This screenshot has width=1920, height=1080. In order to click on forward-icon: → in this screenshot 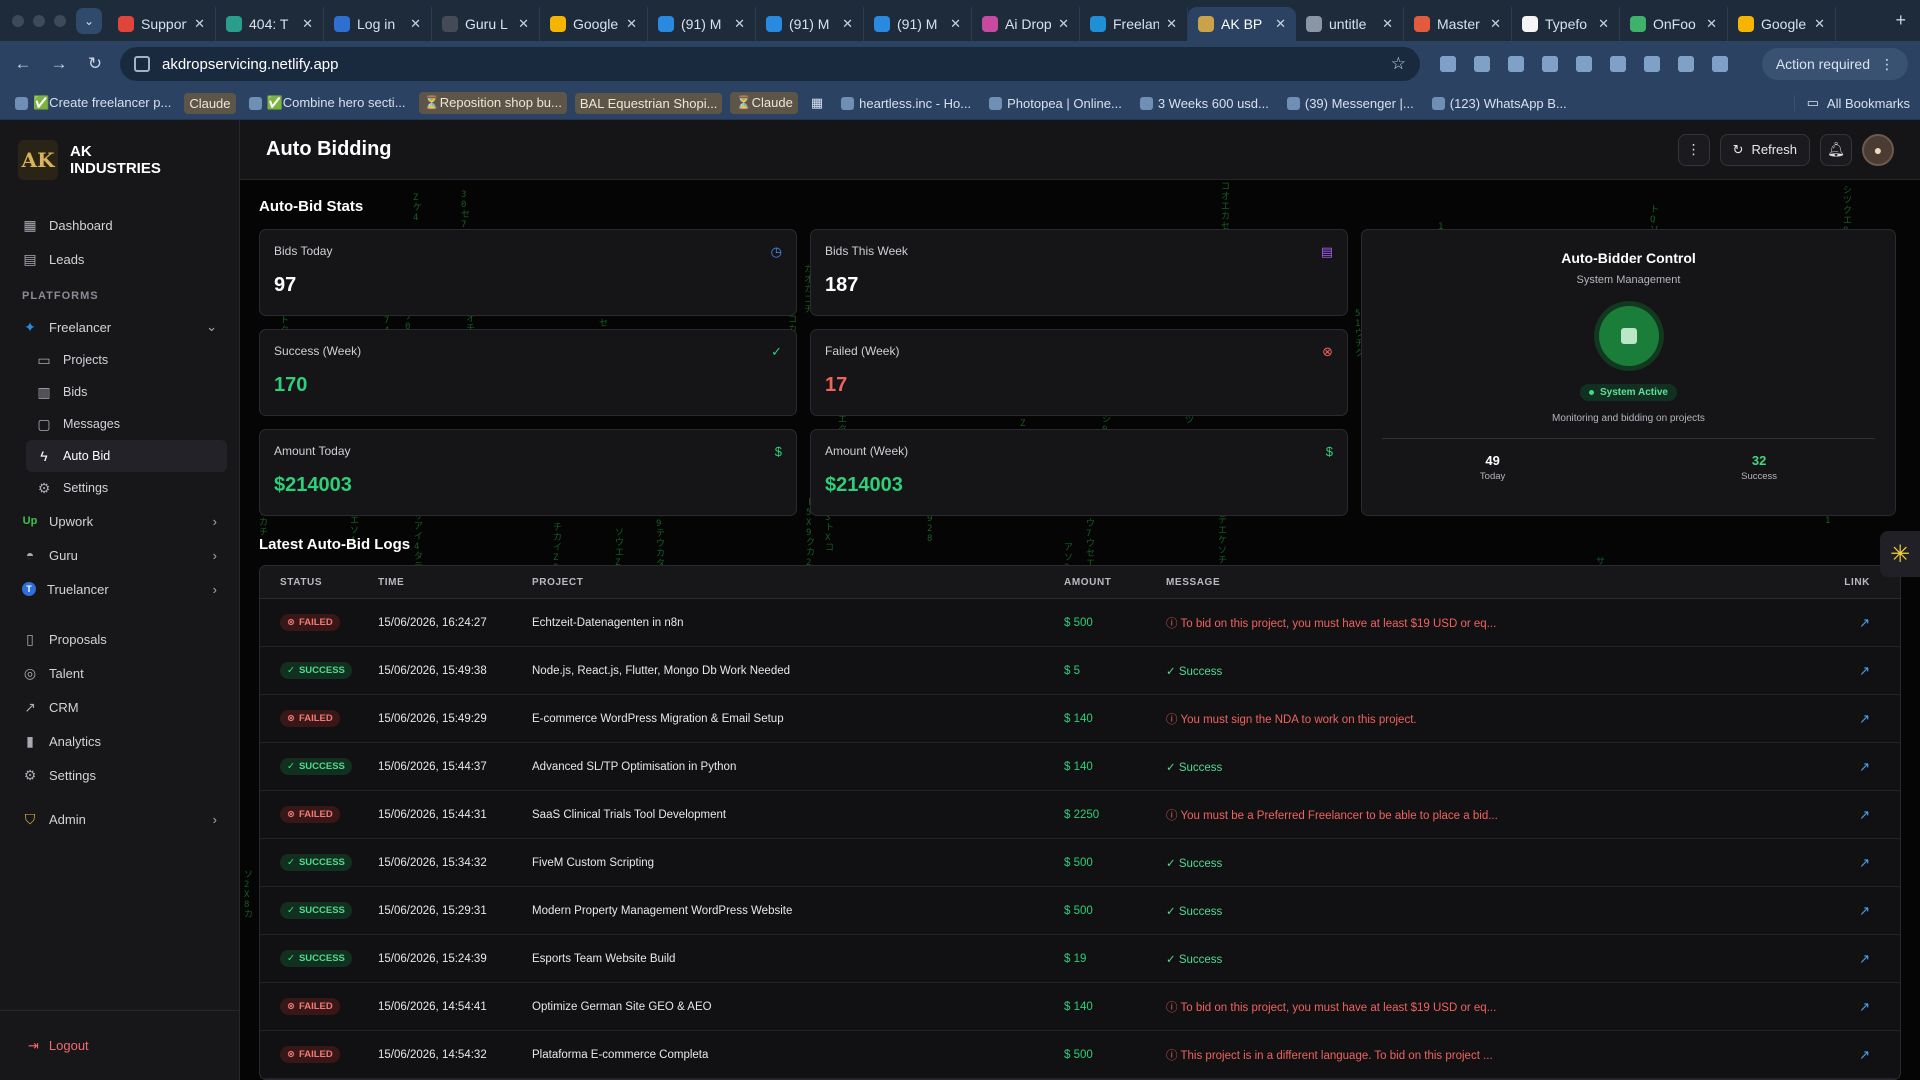, I will do `click(59, 64)`.